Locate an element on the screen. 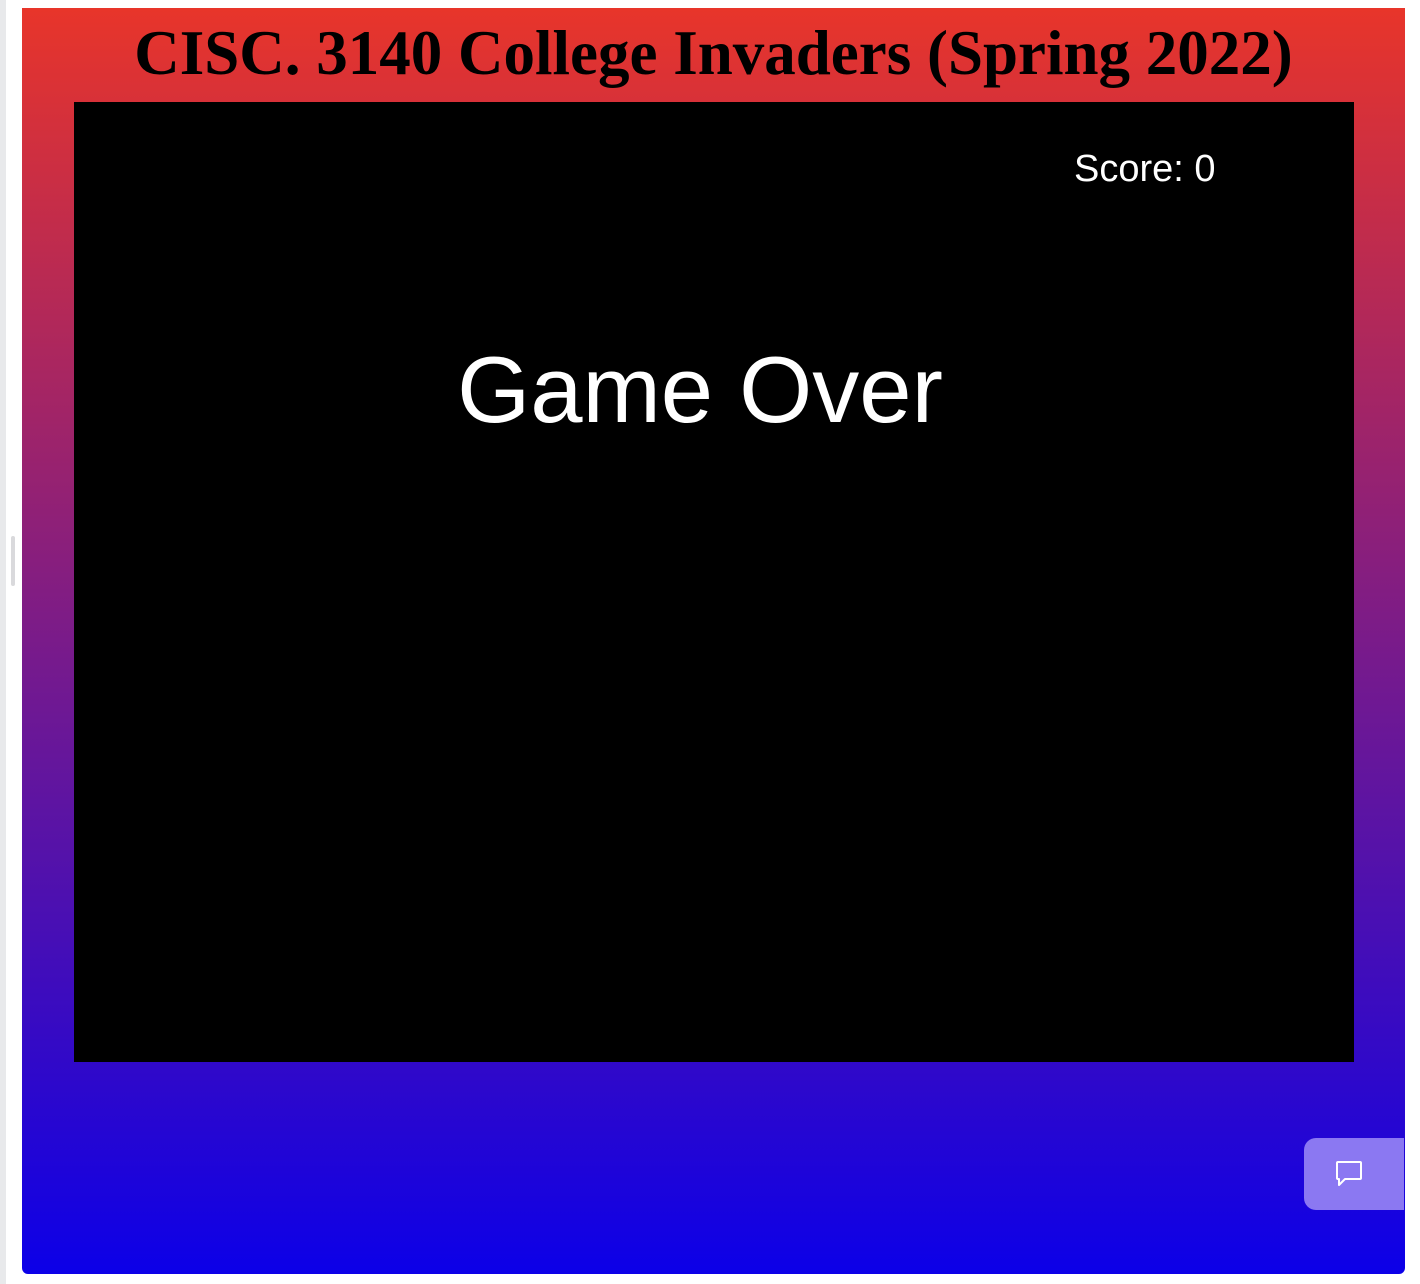 This screenshot has height=1284, width=1420. panel-resize-handle is located at coordinates (13, 561).